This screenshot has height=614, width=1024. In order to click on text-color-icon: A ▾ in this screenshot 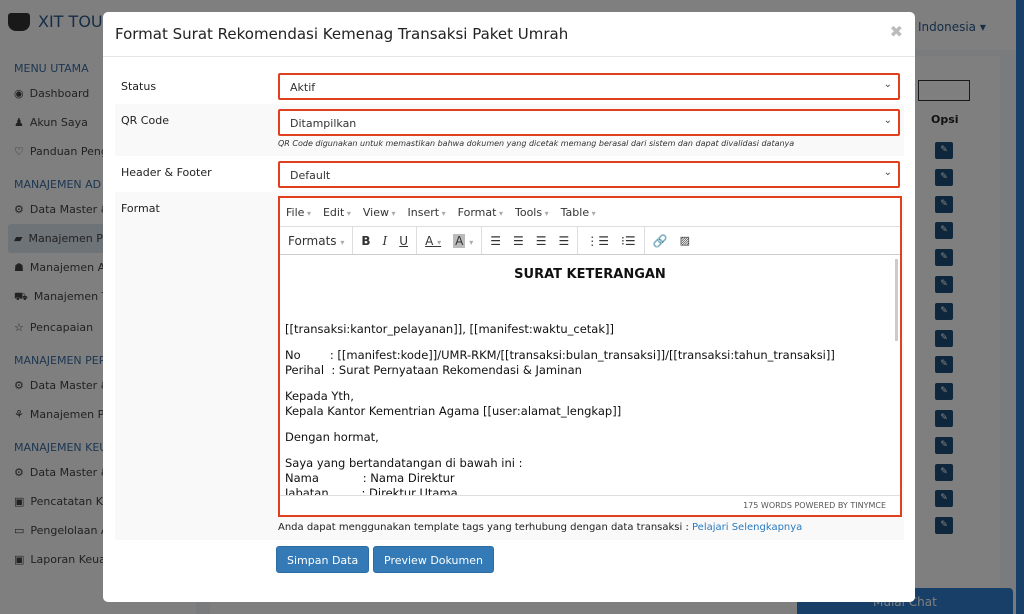, I will do `click(433, 241)`.